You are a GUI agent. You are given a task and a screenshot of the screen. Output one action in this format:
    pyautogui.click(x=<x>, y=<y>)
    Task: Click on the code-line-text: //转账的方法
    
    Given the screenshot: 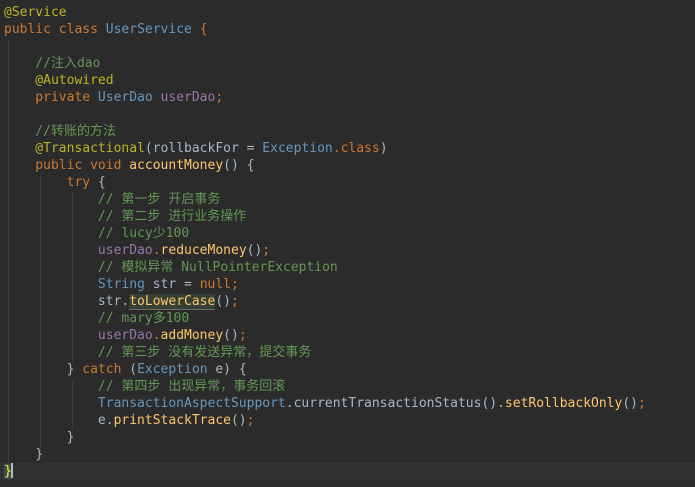 What is the action you would take?
    pyautogui.click(x=60, y=131)
    